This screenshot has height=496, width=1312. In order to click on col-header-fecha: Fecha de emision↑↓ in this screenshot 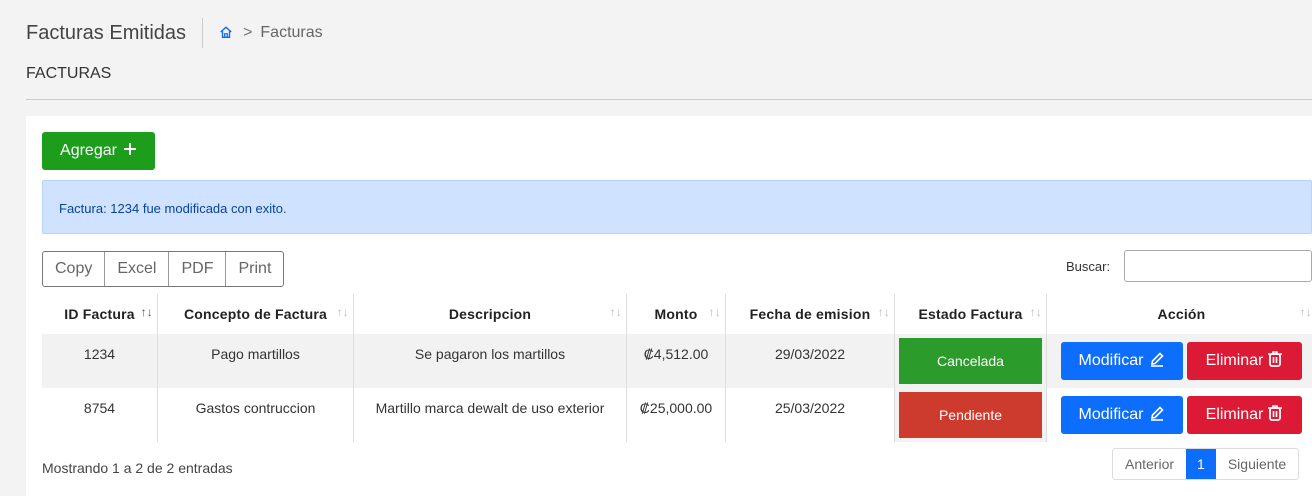, I will do `click(810, 314)`.